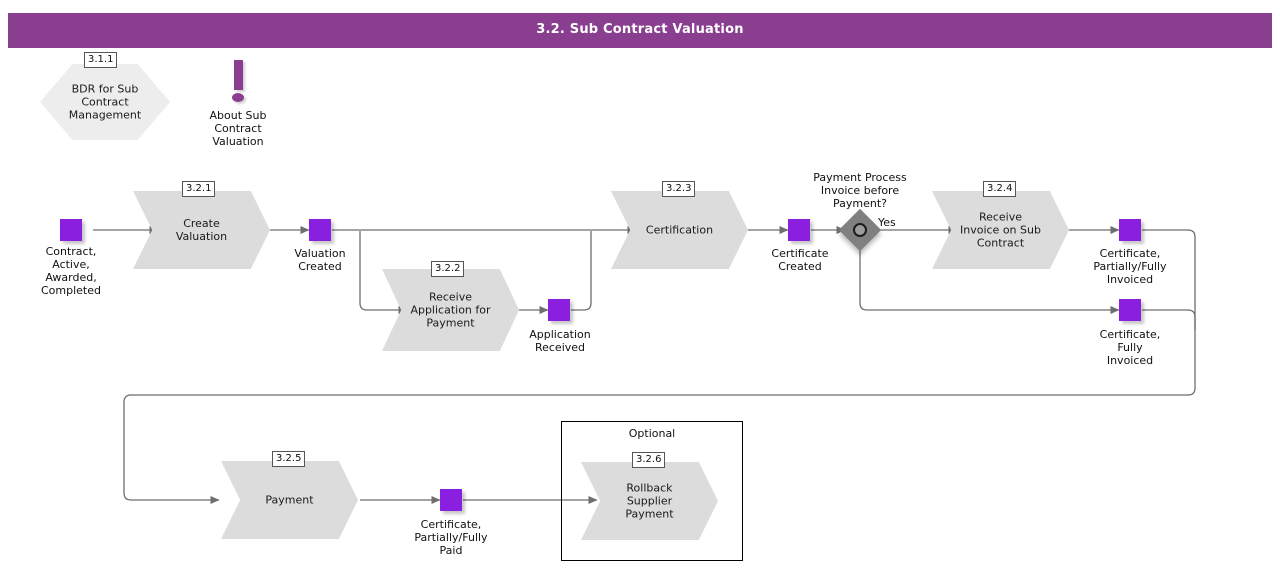 The height and width of the screenshot is (570, 1280). I want to click on state-certificate-created, so click(799, 230).